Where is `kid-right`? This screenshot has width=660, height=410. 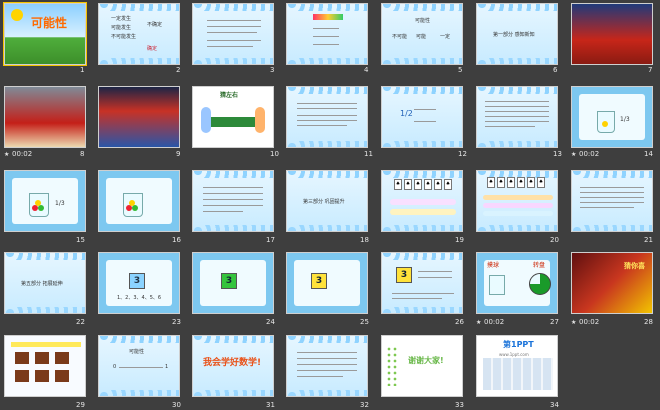
kid-right is located at coordinates (260, 120).